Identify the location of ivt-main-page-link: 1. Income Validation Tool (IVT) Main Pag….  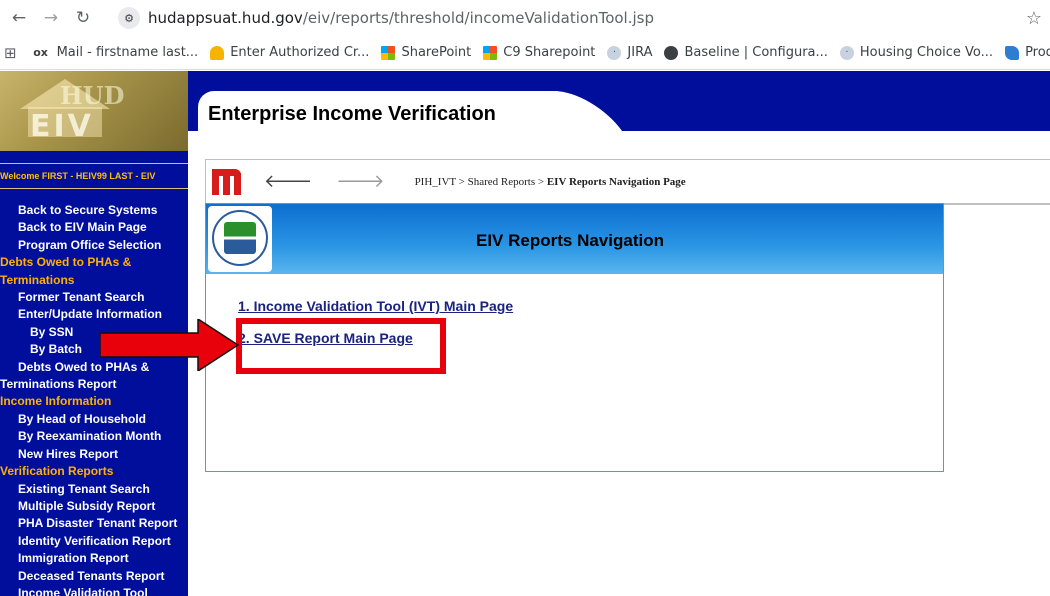
(375, 306).